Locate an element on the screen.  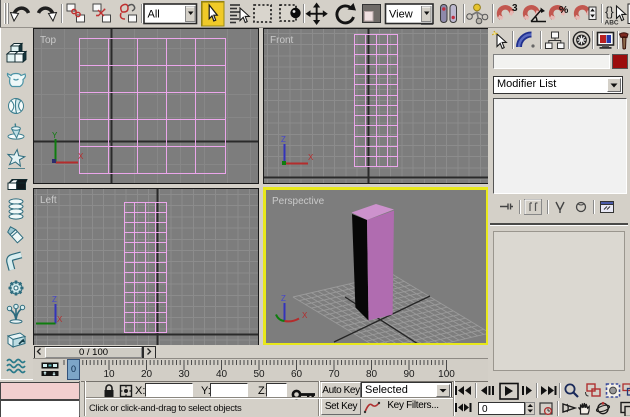
svg-text: 3 is located at coordinates (515, 8).